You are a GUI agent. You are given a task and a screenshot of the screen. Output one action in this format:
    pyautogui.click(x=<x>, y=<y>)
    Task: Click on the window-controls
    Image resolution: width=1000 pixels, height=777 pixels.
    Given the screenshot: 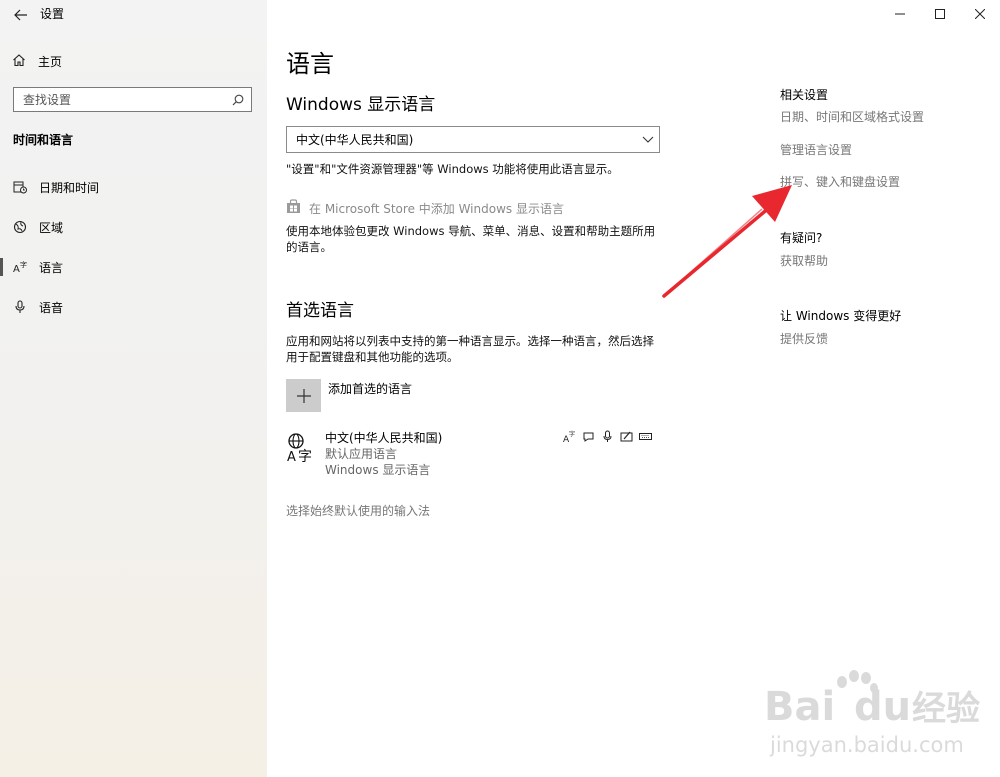 What is the action you would take?
    pyautogui.click(x=940, y=15)
    